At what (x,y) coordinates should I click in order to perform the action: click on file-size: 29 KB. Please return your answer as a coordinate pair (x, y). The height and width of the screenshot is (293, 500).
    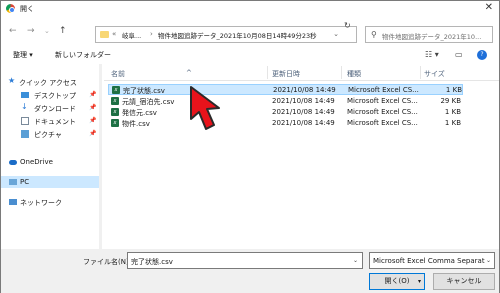
    Looking at the image, I should click on (450, 101).